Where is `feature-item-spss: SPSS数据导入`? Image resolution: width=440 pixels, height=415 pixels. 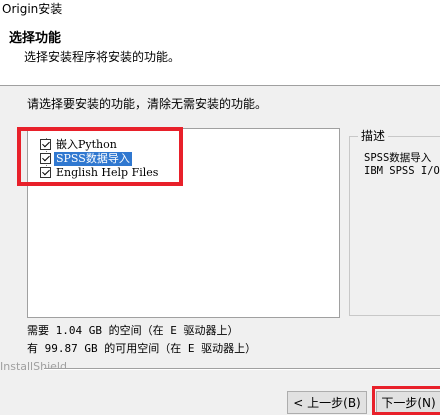
feature-item-spss: SPSS数据导入 is located at coordinates (86, 158).